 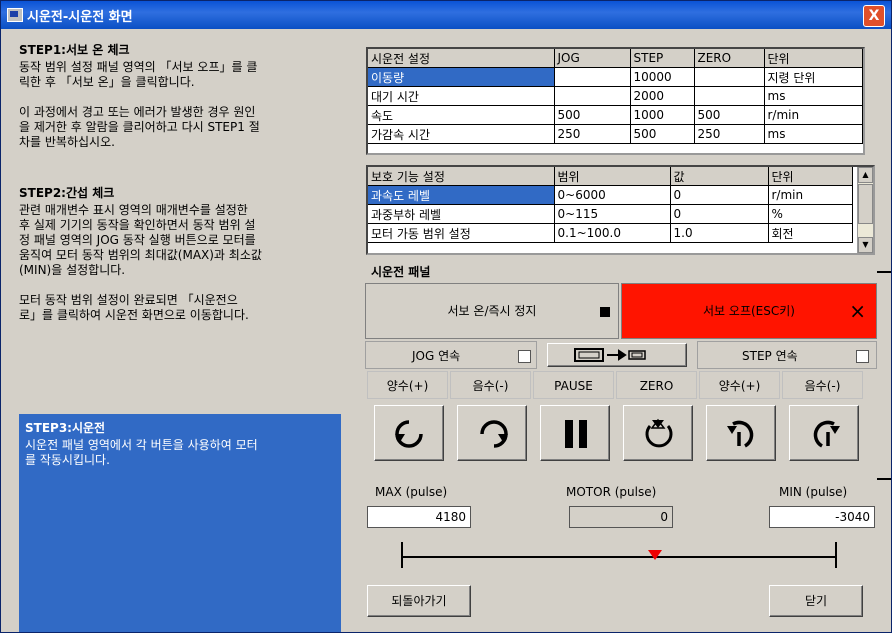 I want to click on servo-on-button: 서보 온/즉시 정지, so click(x=492, y=311).